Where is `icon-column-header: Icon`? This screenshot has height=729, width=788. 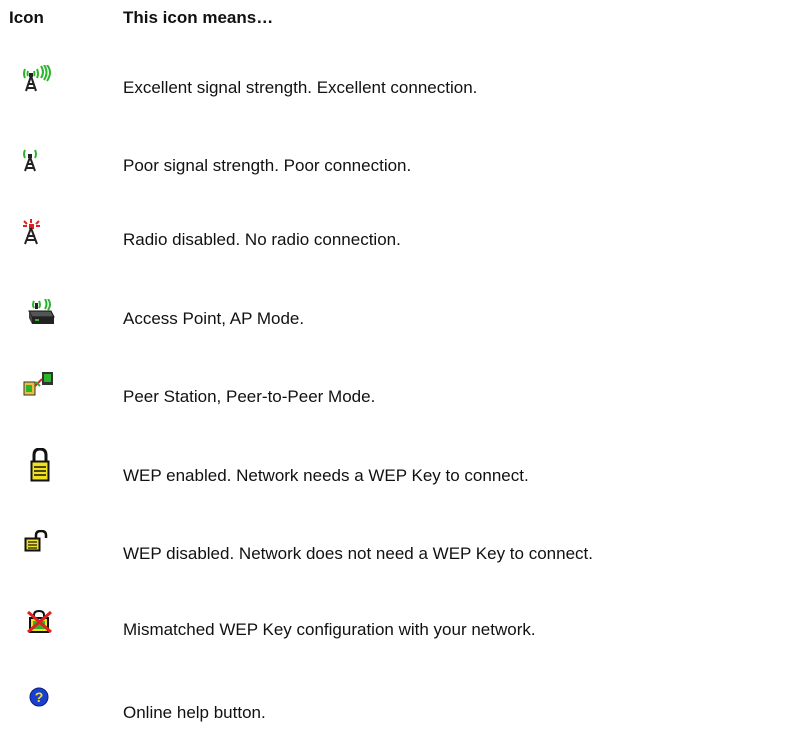 icon-column-header: Icon is located at coordinates (26, 17).